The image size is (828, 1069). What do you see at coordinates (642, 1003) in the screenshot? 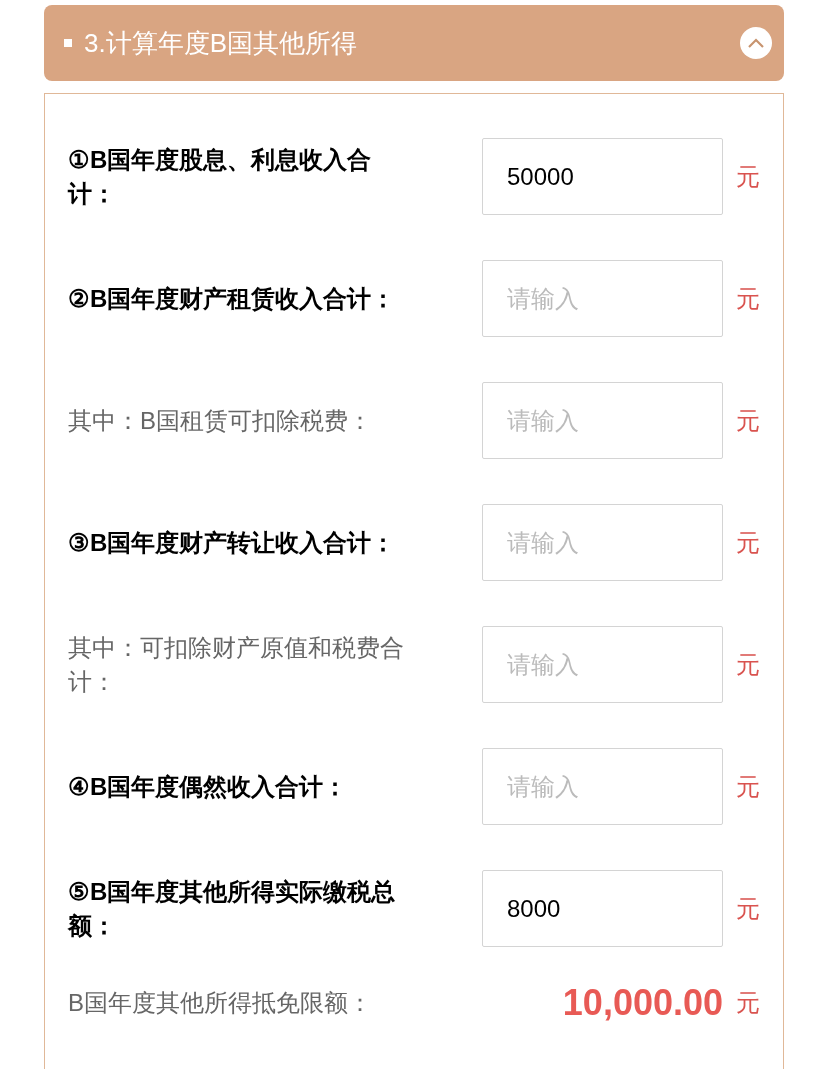
I see `result-value: 10,000.00` at bounding box center [642, 1003].